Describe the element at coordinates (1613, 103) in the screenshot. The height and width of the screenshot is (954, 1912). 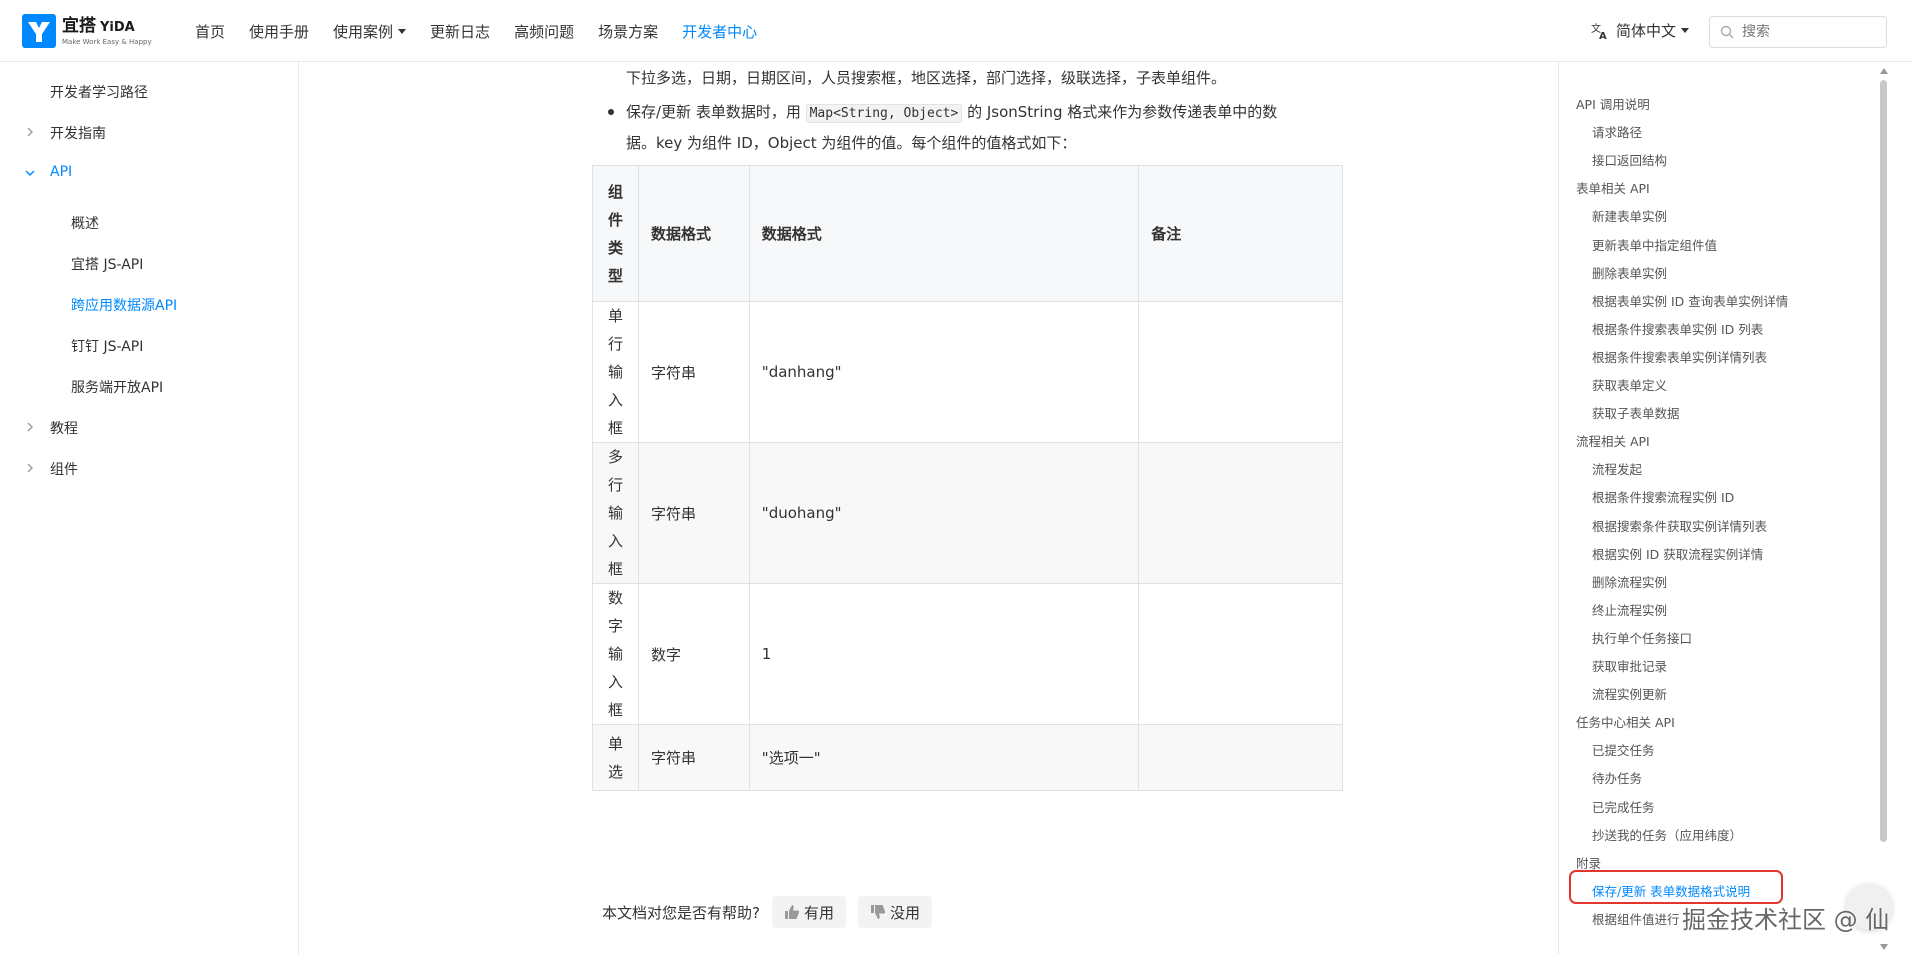
I see `toc-item: API 调用说明` at that location.